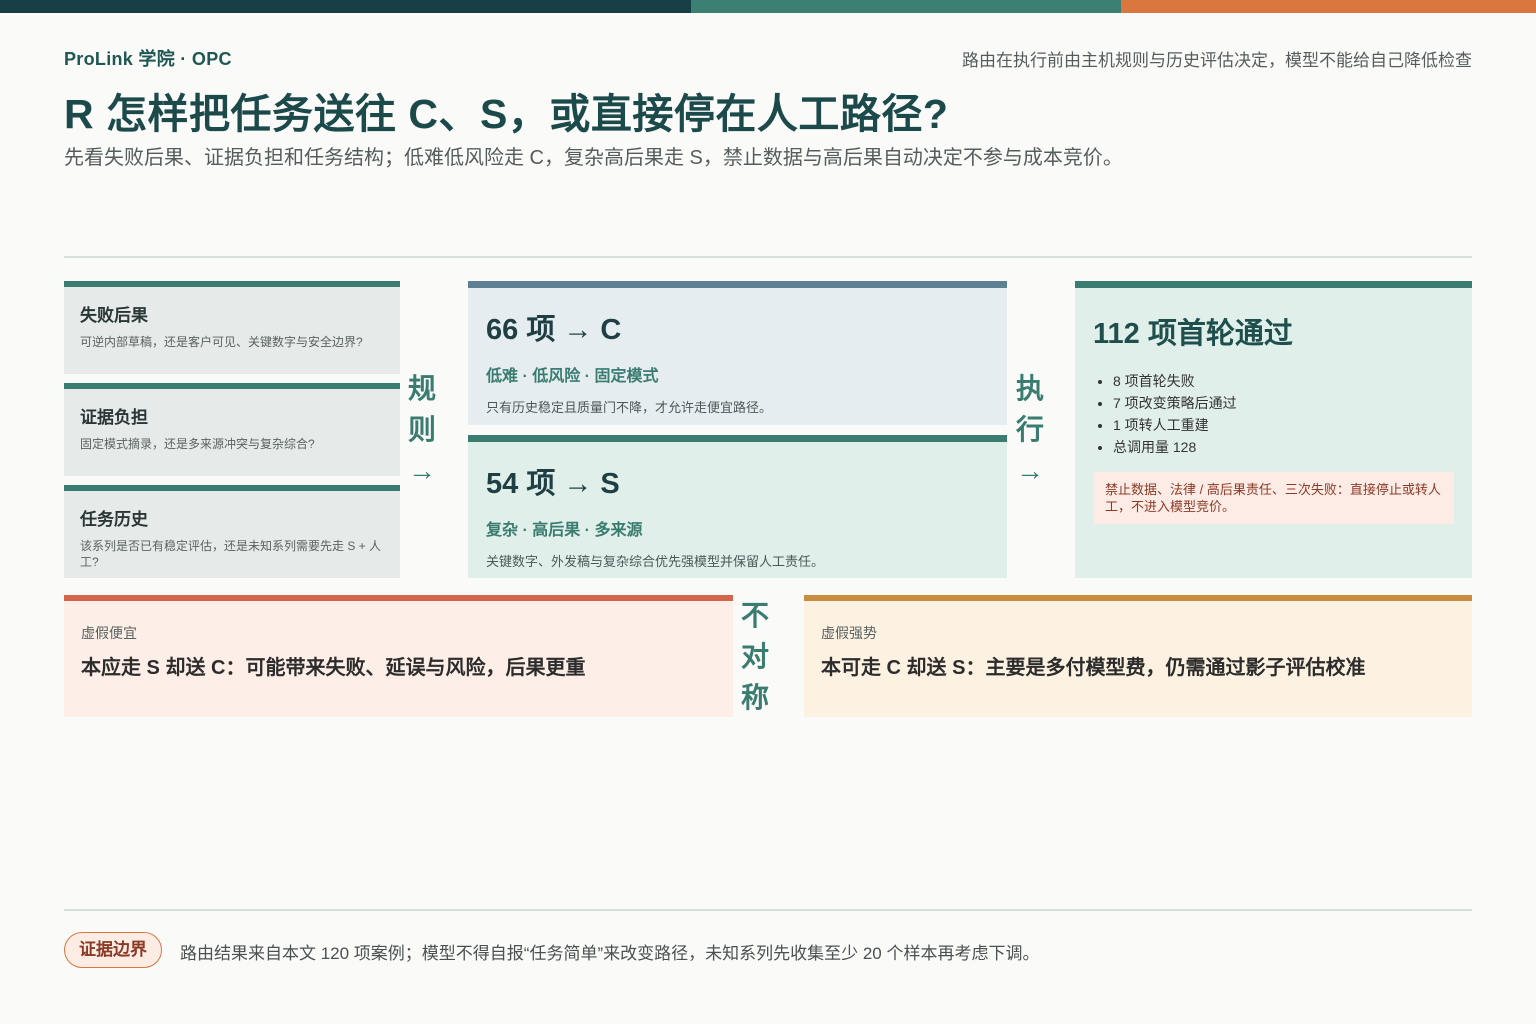 Image resolution: width=1536 pixels, height=1024 pixels. What do you see at coordinates (655, 561) in the screenshot?
I see `route-desc: 关键数字、外发稿与复杂综合优先强模型并保留人工责任。` at bounding box center [655, 561].